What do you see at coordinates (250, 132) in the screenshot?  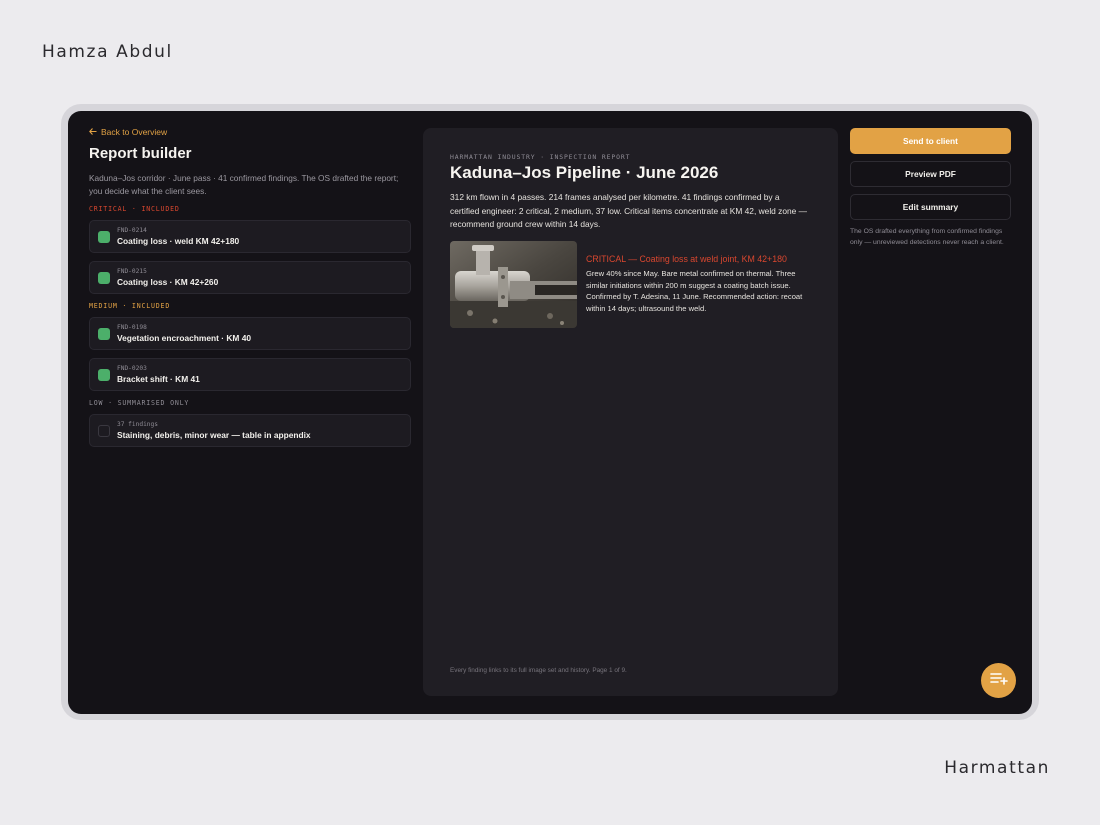 I see `back-to-overview-link: Back to Overview` at bounding box center [250, 132].